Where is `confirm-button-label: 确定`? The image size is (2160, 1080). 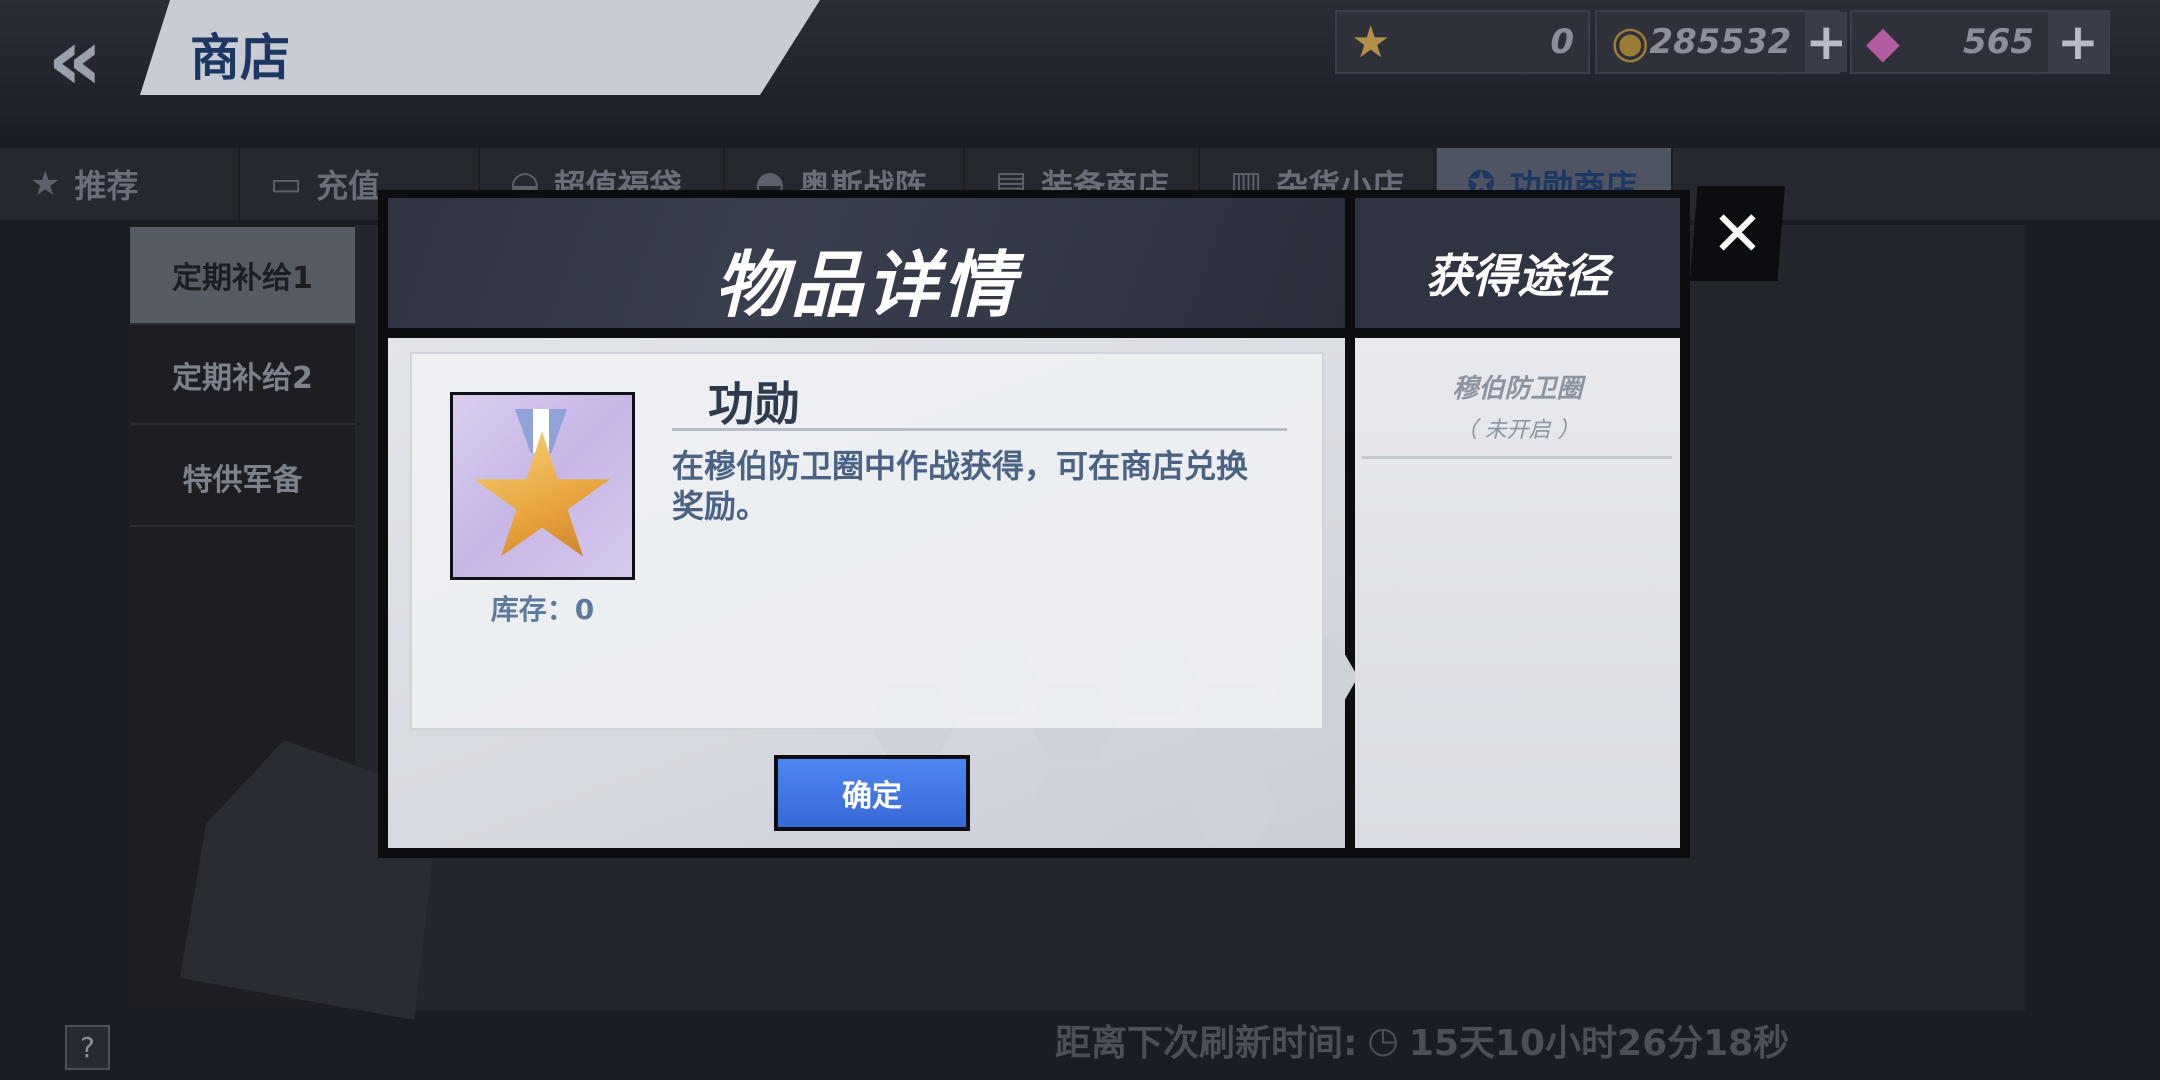
confirm-button-label: 确定 is located at coordinates (872, 793).